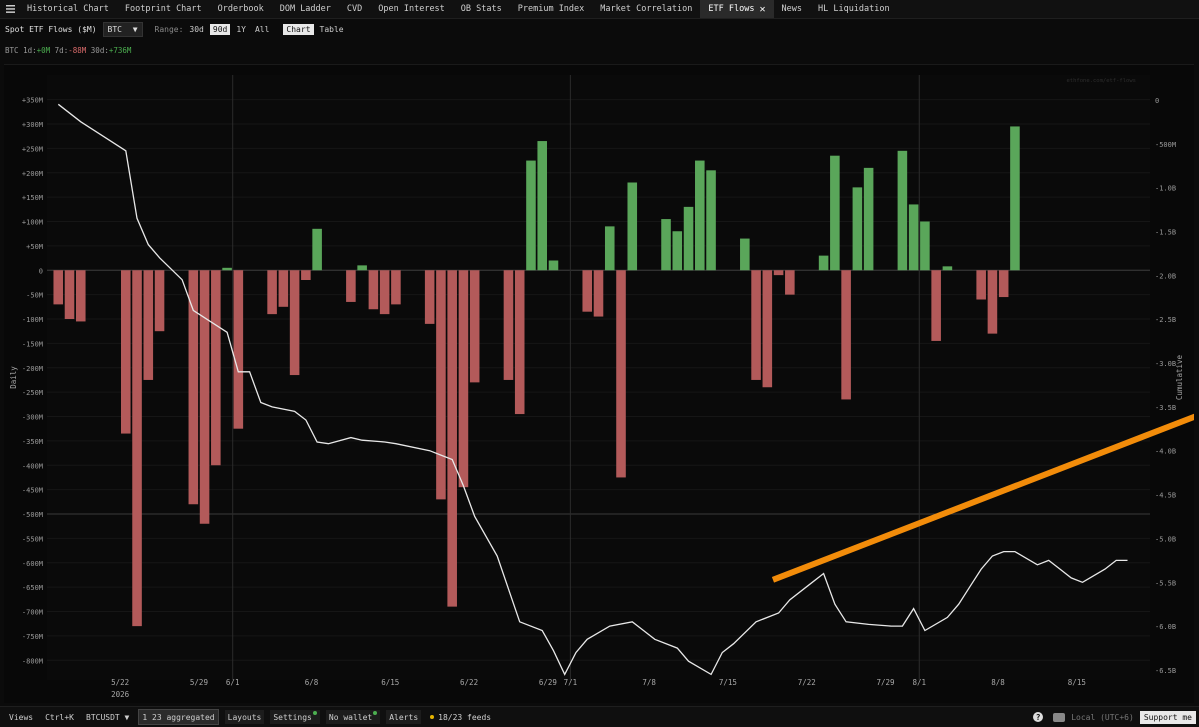 The image size is (1199, 727). What do you see at coordinates (32, 613) in the screenshot?
I see `y-tick-label: -700M` at bounding box center [32, 613].